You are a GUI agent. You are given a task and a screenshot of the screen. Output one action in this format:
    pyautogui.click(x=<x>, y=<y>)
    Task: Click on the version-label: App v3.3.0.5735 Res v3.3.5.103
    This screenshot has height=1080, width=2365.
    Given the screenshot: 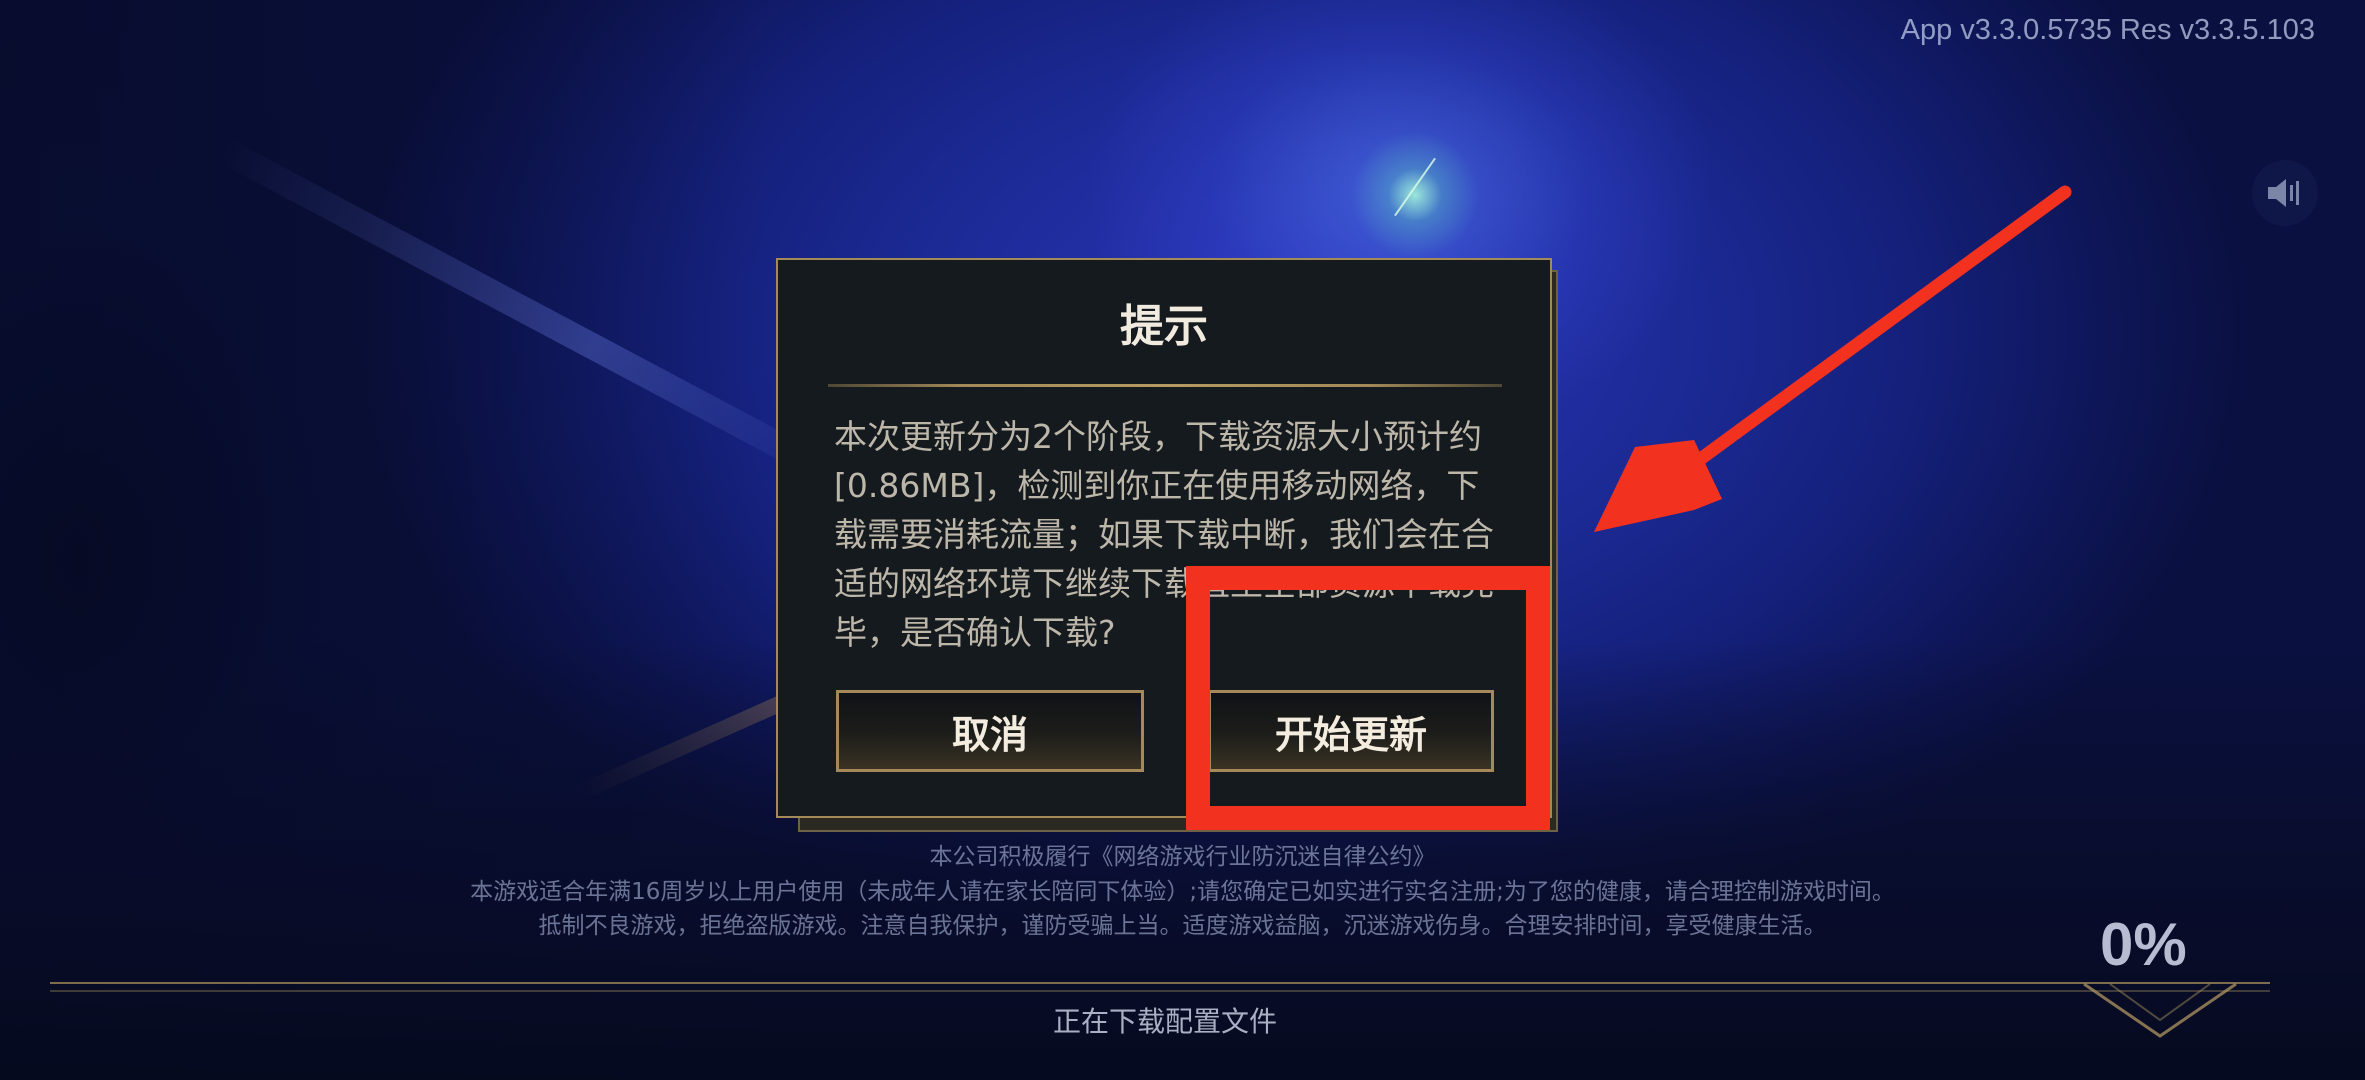 What is the action you would take?
    pyautogui.click(x=2107, y=30)
    